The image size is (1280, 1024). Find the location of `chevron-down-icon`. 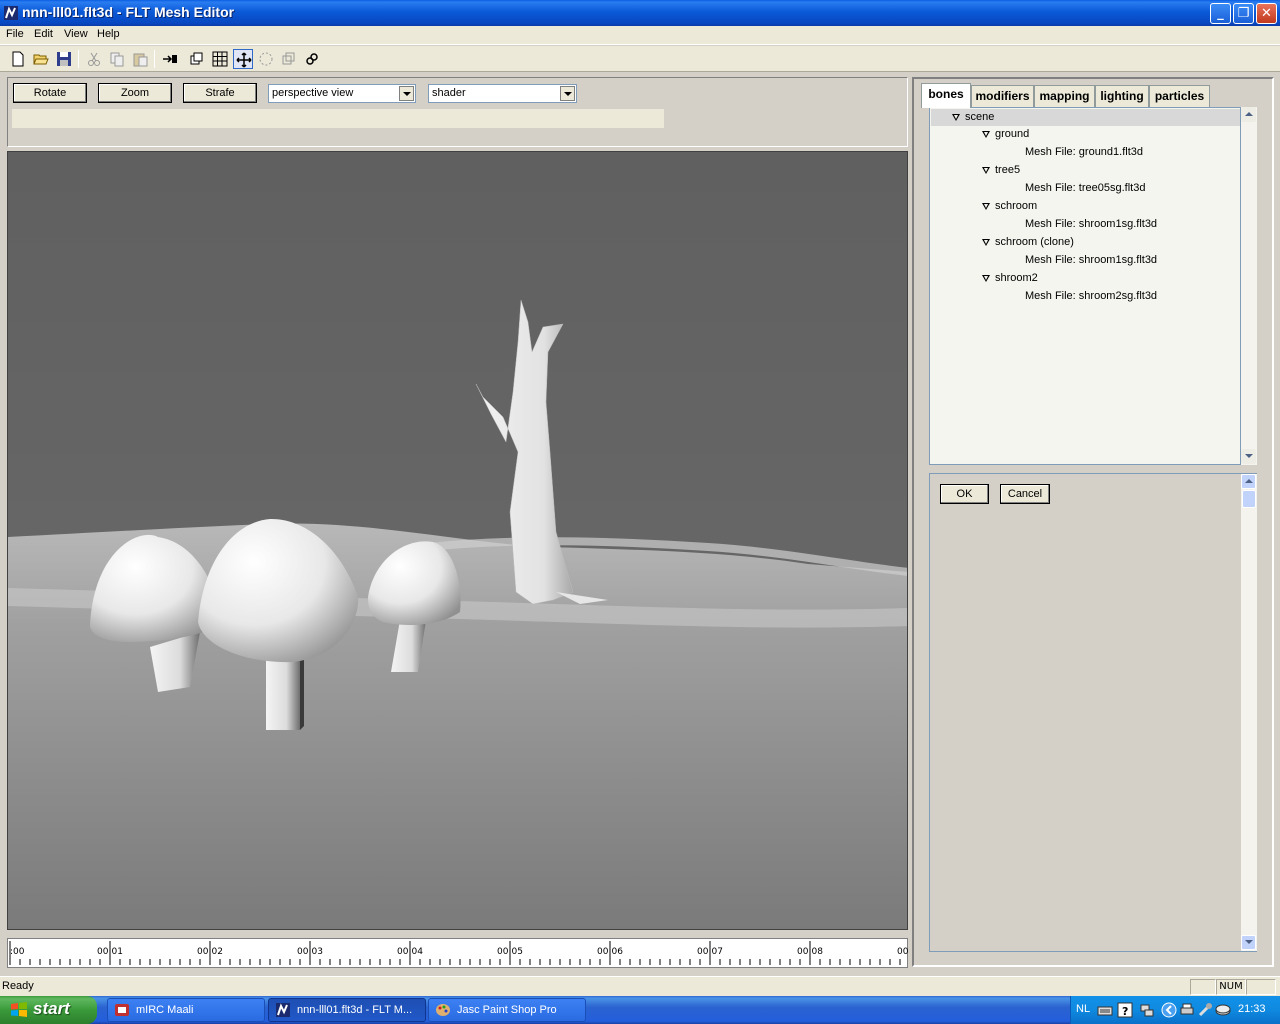

chevron-down-icon is located at coordinates (406, 93).